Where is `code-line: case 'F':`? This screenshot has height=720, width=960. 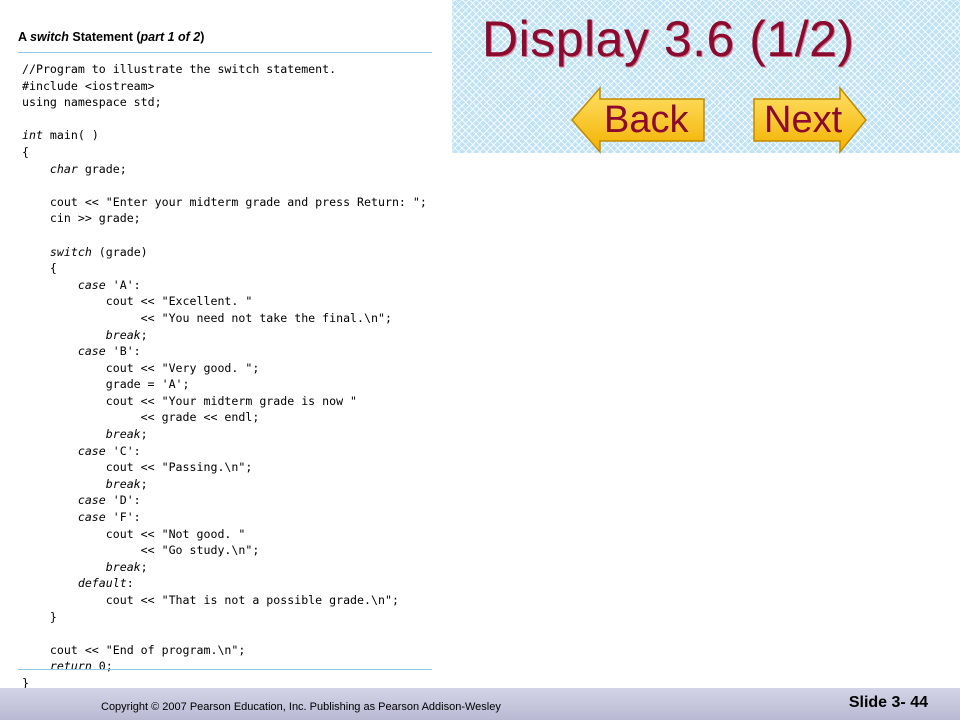 code-line: case 'F': is located at coordinates (232, 517).